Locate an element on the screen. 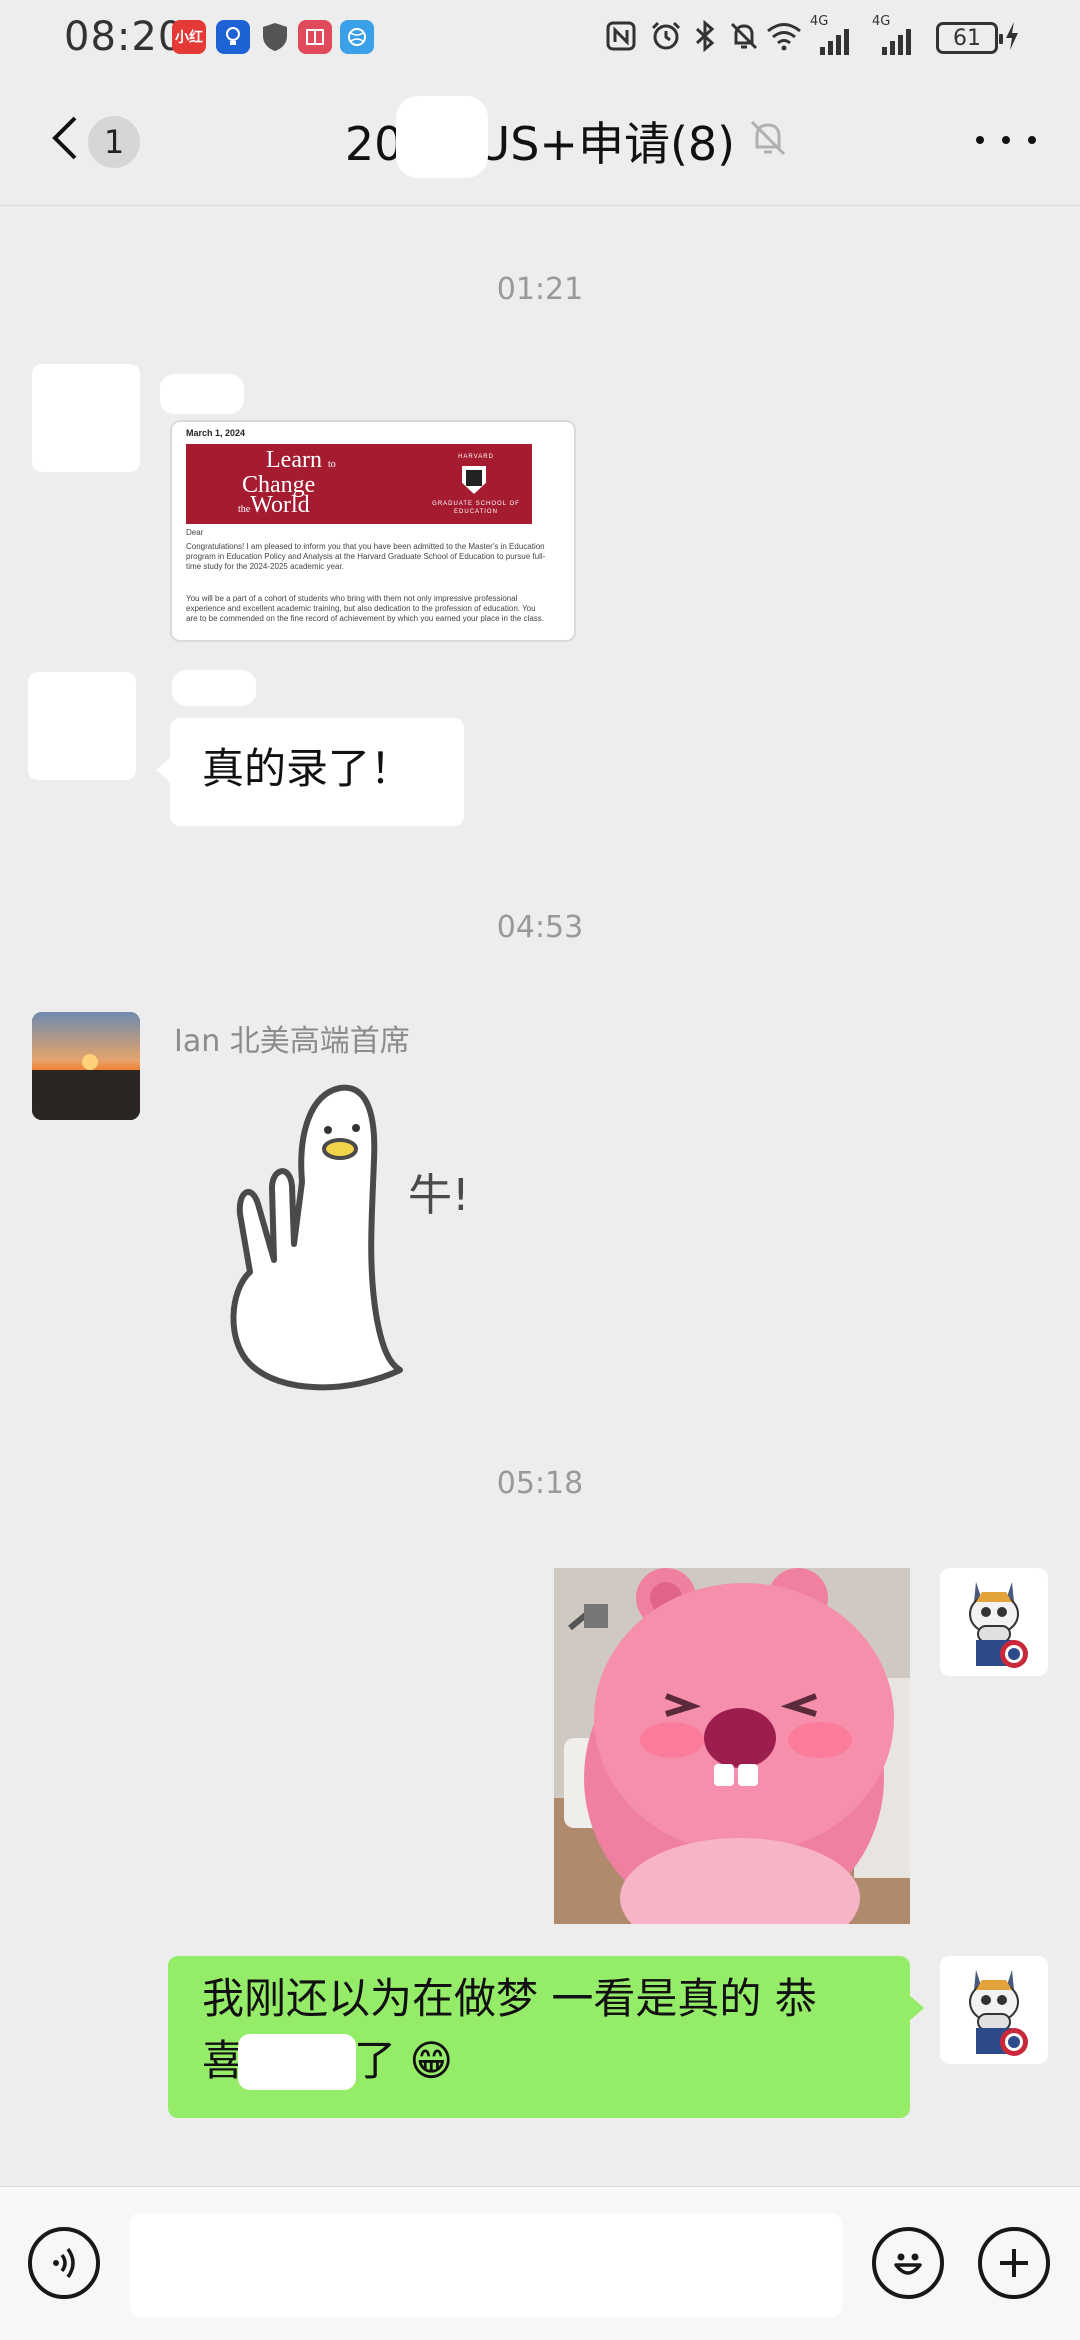 The image size is (1080, 2340). plus-icon is located at coordinates (1014, 2263).